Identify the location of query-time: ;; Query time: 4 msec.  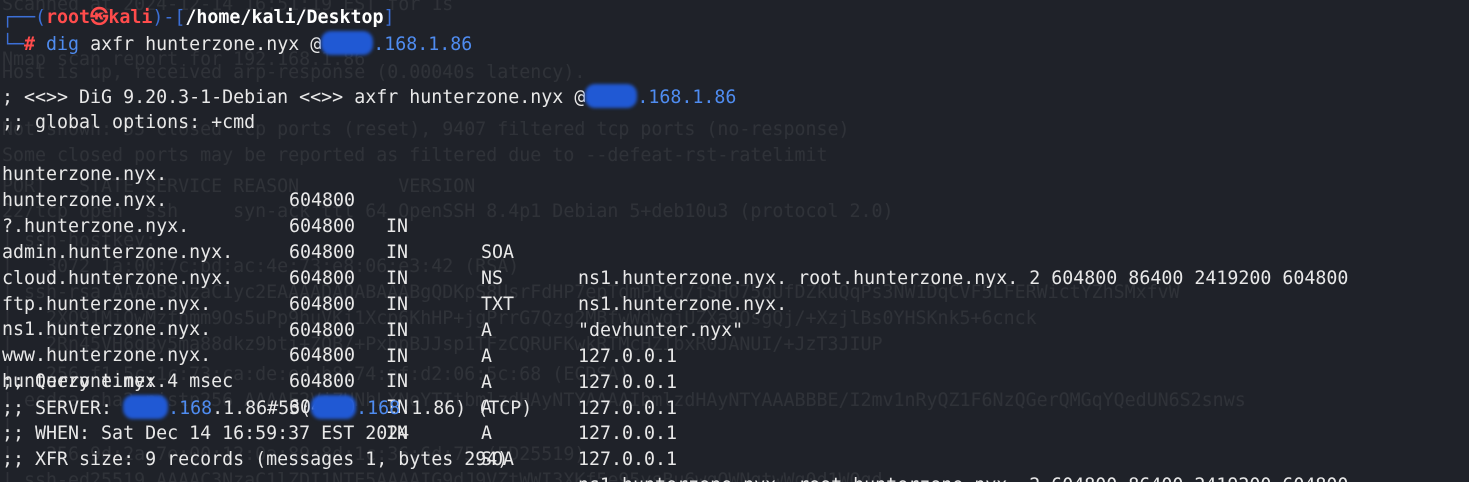
(118, 381).